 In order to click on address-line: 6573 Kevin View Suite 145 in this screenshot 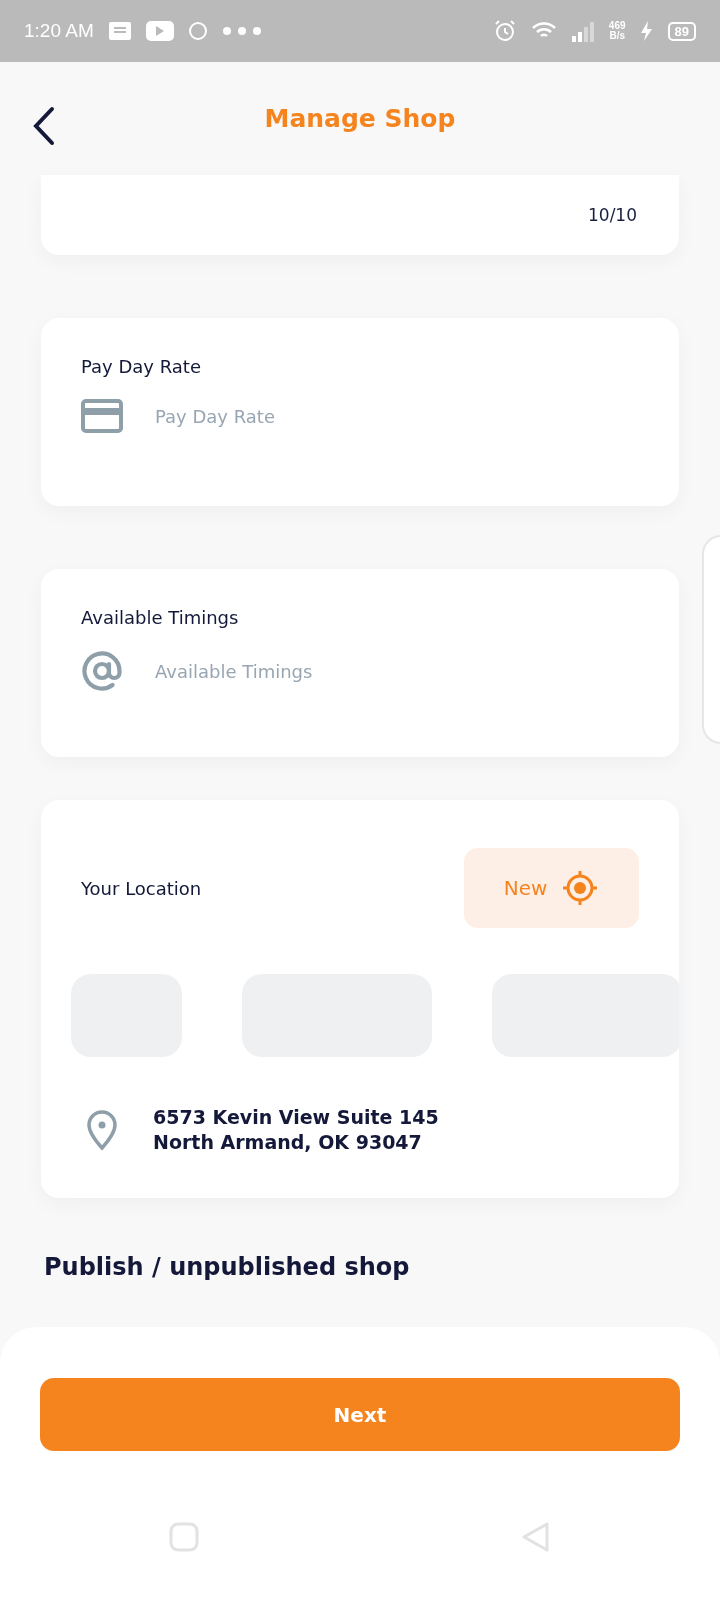, I will do `click(296, 1117)`.